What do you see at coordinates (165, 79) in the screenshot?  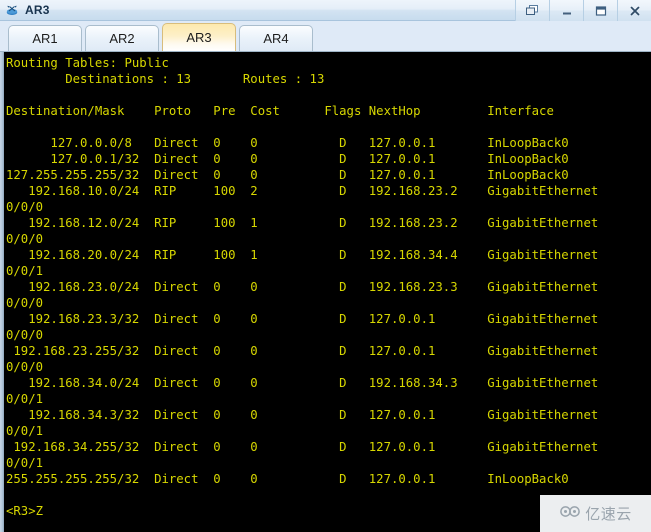 I see `terminal-line: Destinations : 13 Routes : 13` at bounding box center [165, 79].